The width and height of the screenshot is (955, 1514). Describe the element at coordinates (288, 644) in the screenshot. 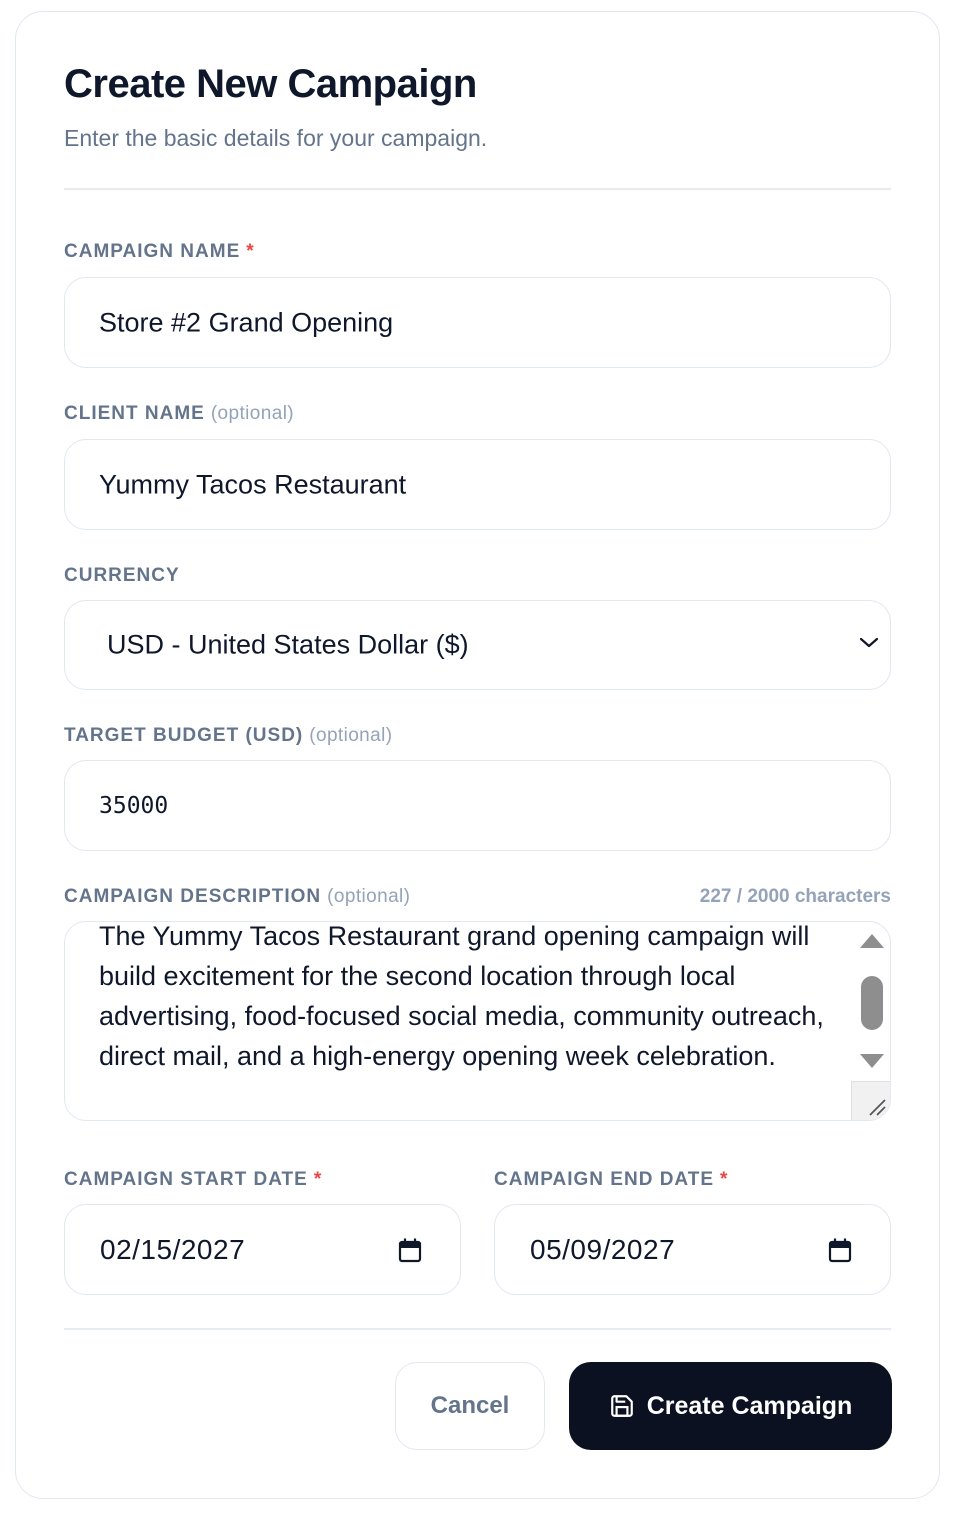

I see `currency-selected-value: USD - United States Dollar ($)` at that location.